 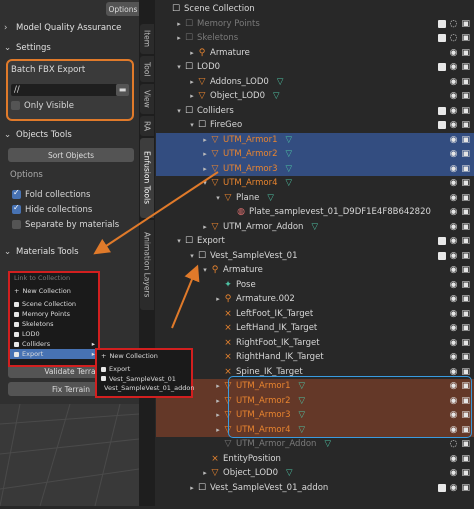 I want to click on sort-objects-button: Sort Objects, so click(x=71, y=155).